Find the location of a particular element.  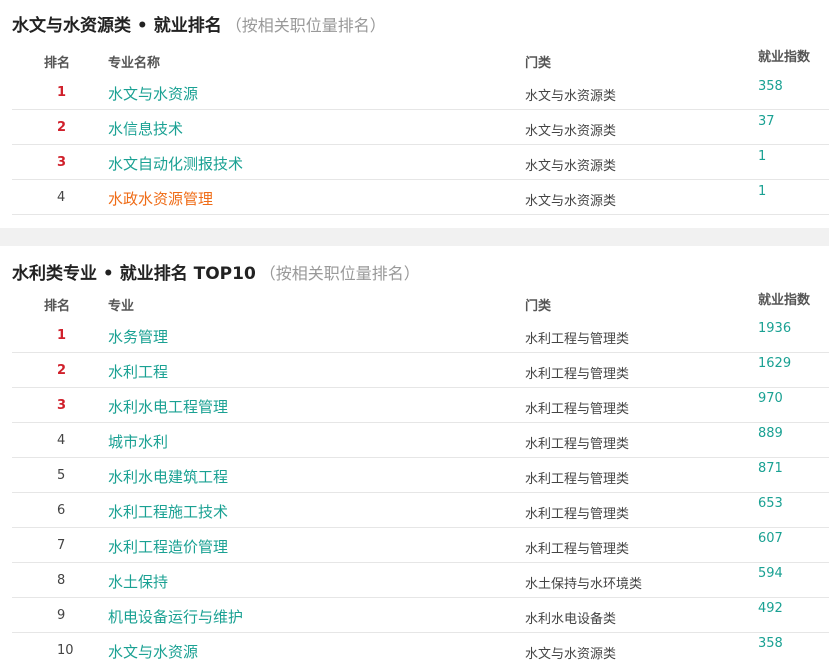

table-row: 7 水利工程造价管理 水利工程与管理类 607 is located at coordinates (420, 545).